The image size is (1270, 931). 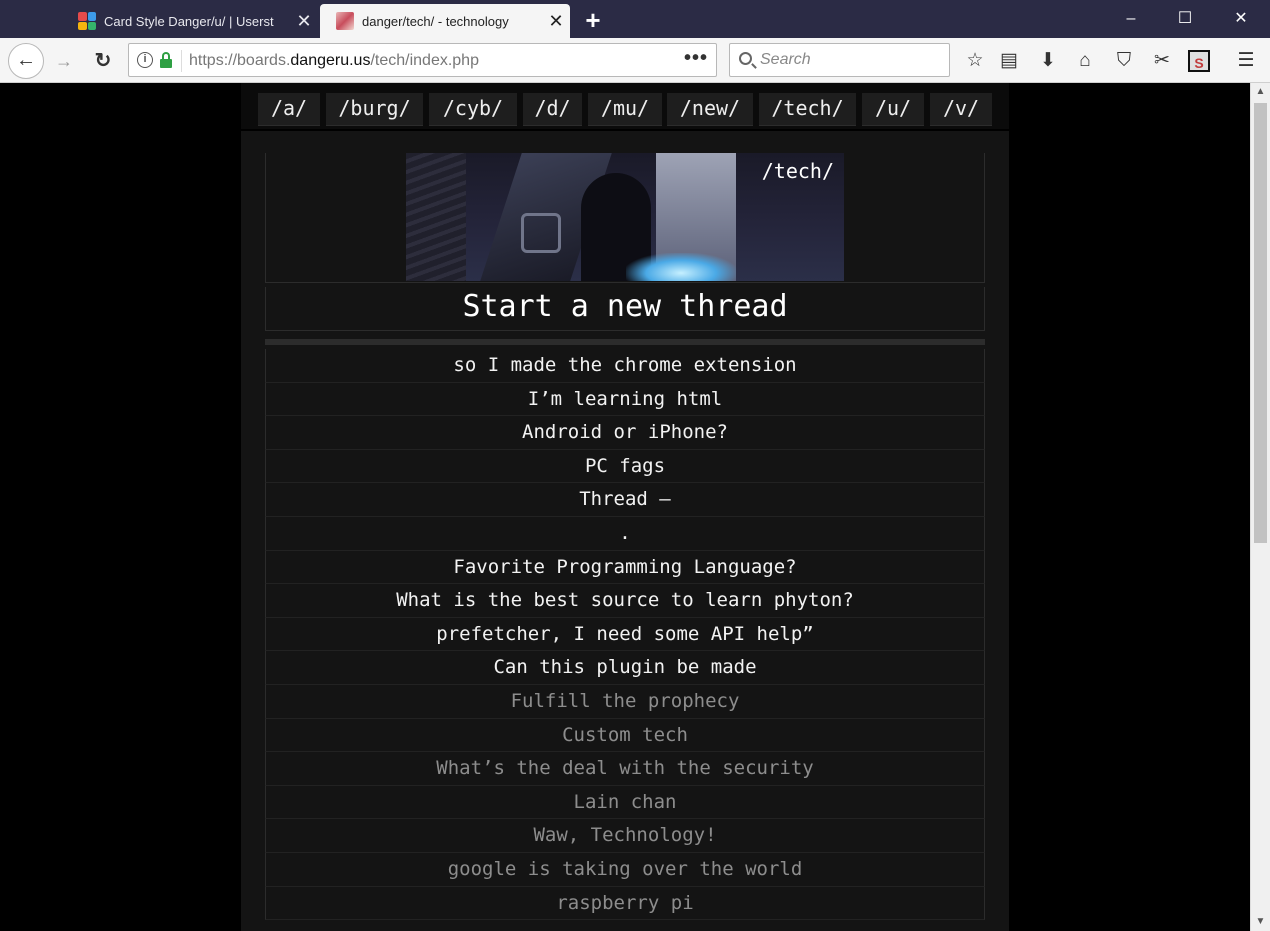 I want to click on thread-link: Fulfill the prophecy, so click(x=625, y=701).